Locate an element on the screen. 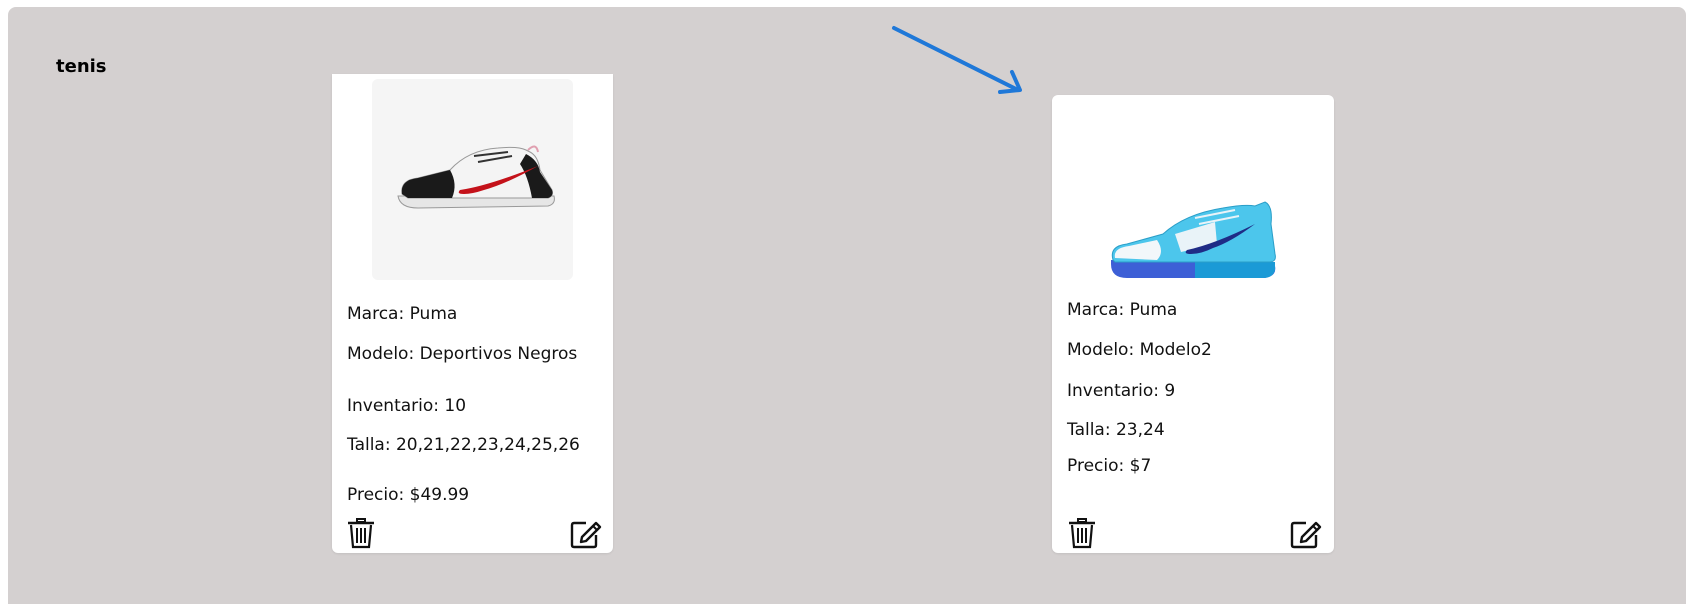 The width and height of the screenshot is (1693, 604). annotation-arrow-icon is located at coordinates (957, 60).